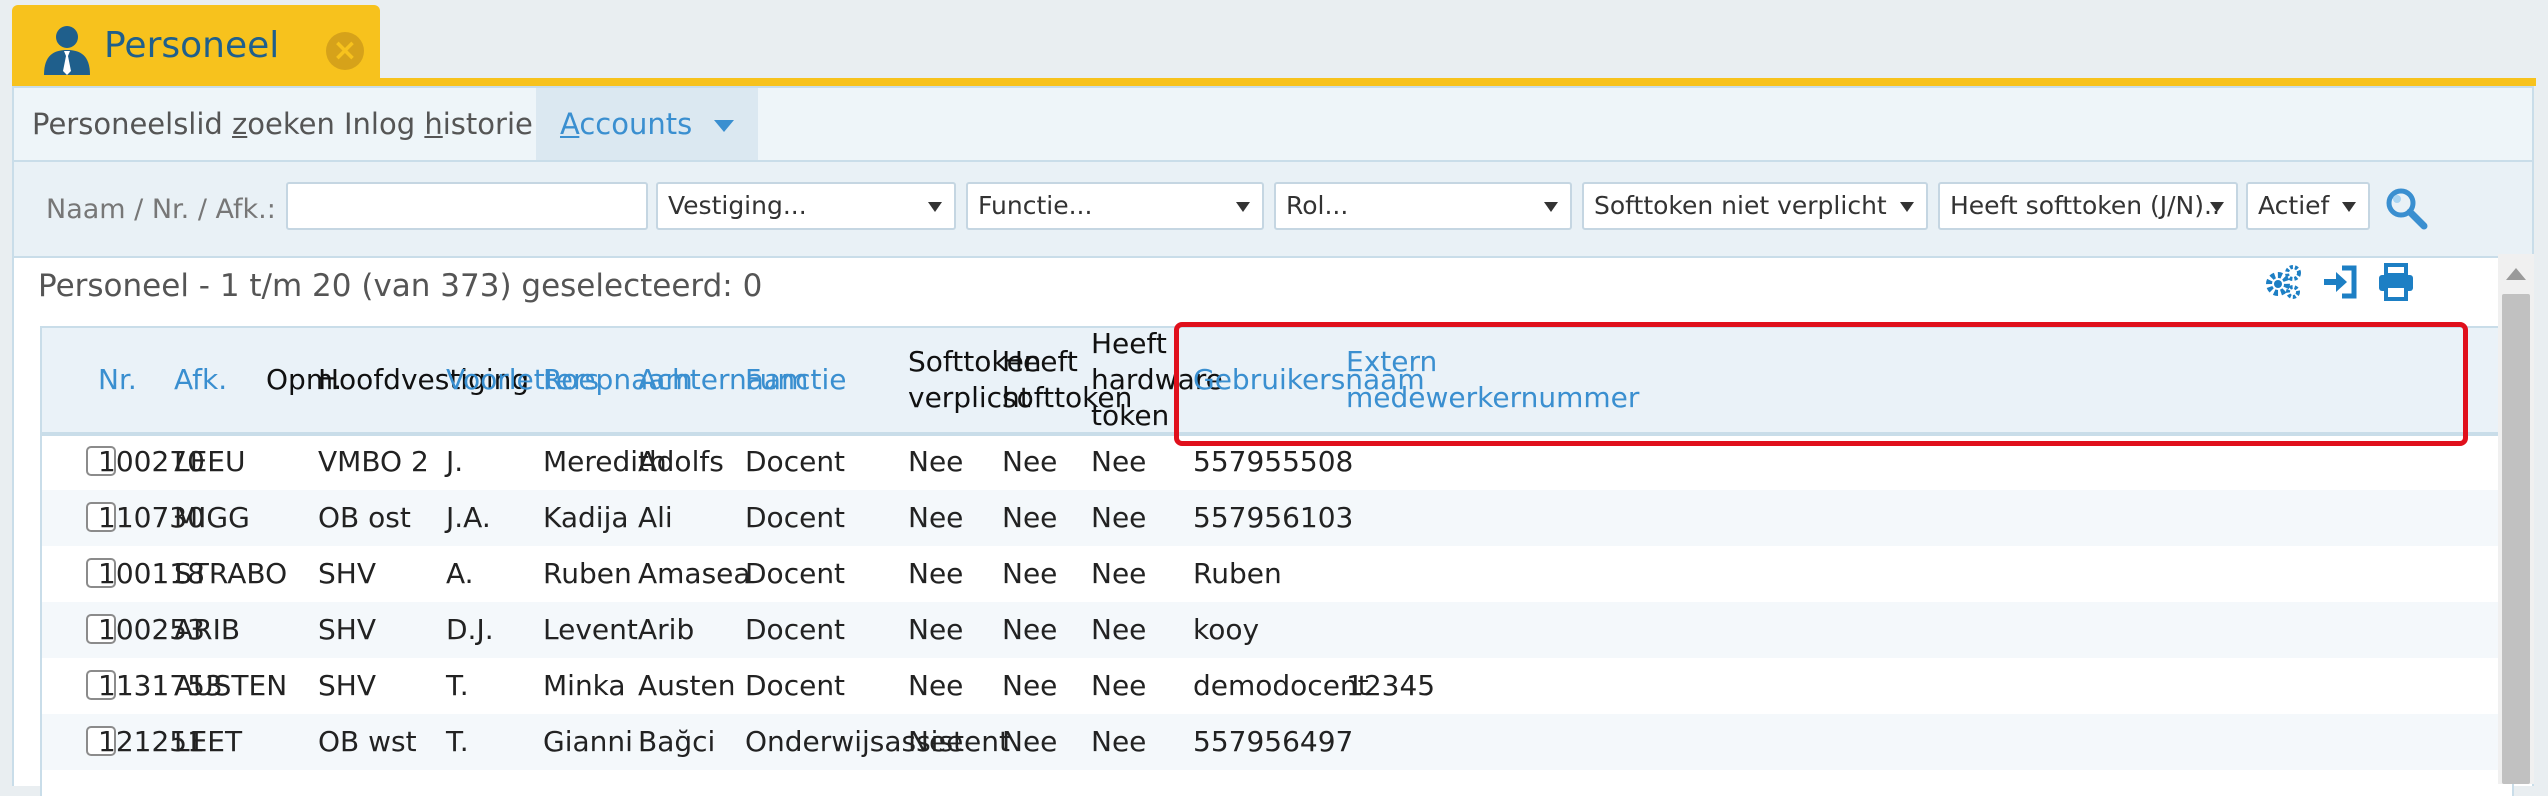 The image size is (2548, 796). Describe the element at coordinates (345, 51) in the screenshot. I see `close-icon: ×` at that location.